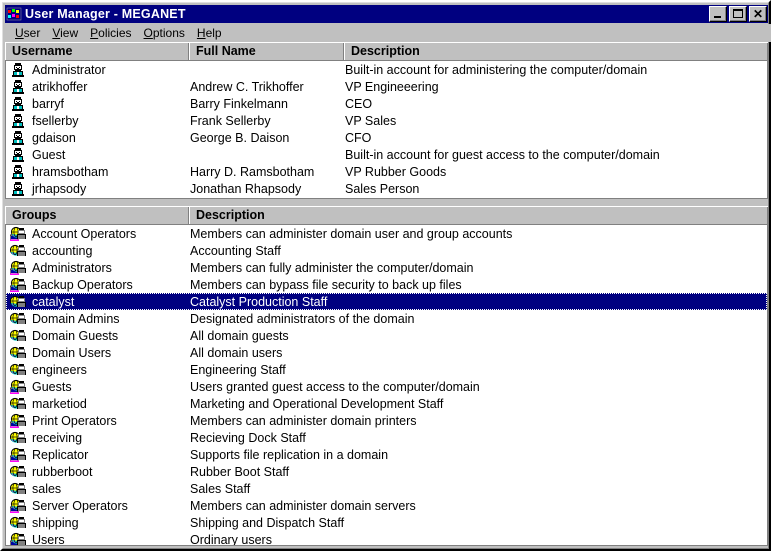 This screenshot has height=551, width=771. Describe the element at coordinates (386, 437) in the screenshot. I see `group-row: receiving Recieving Dock Staff` at that location.